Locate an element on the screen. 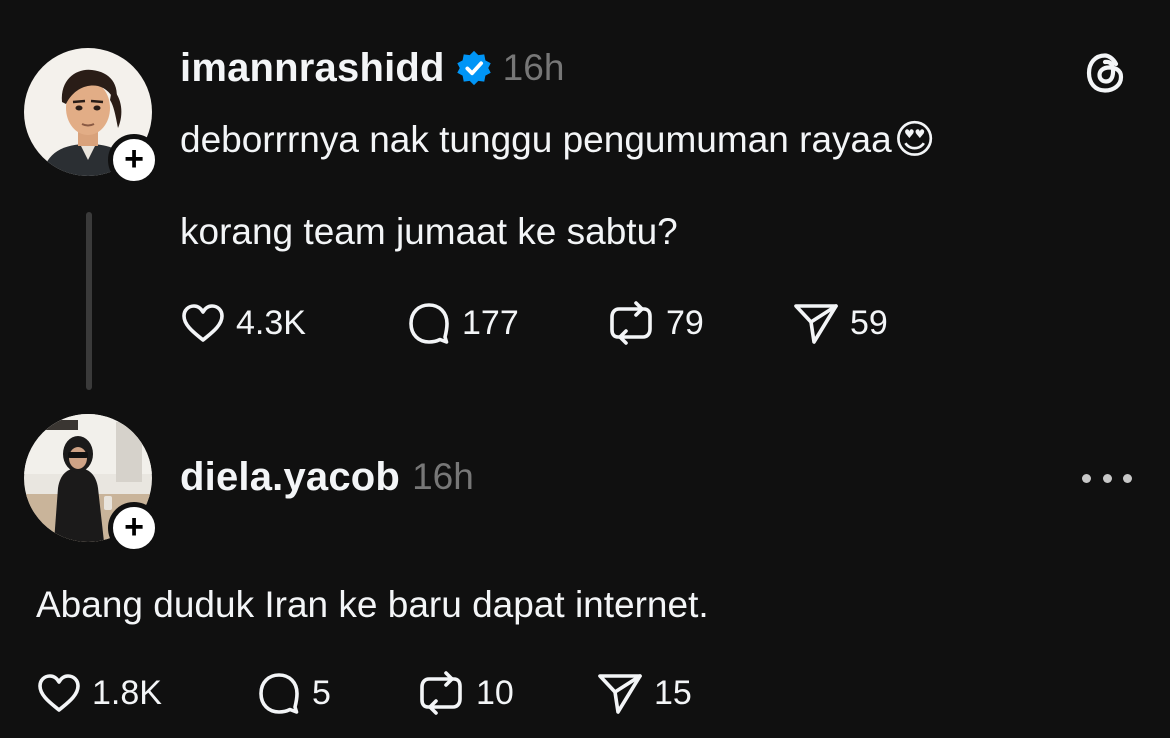 The height and width of the screenshot is (738, 1170). like-button: 1.8K is located at coordinates (99, 693).